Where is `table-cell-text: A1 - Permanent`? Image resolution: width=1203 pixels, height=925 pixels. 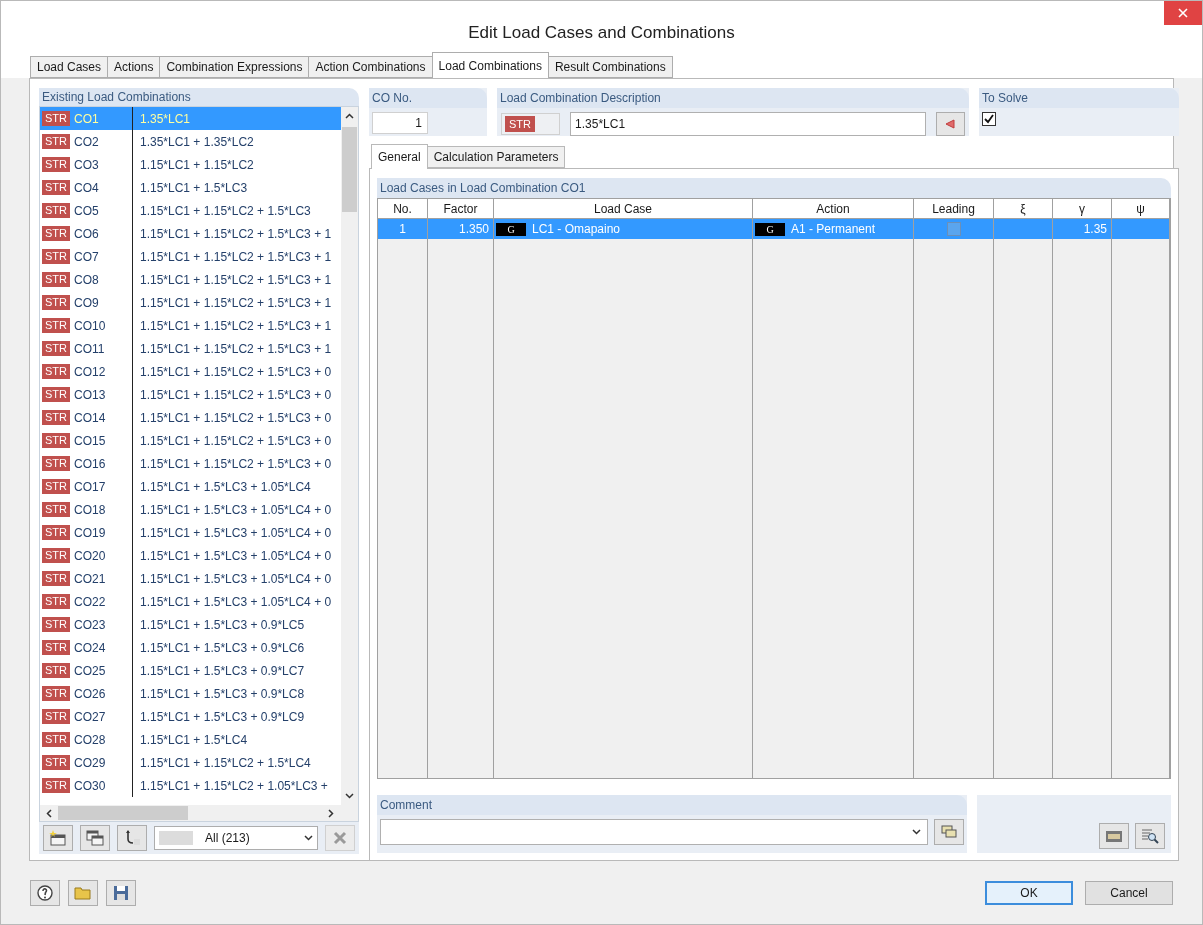 table-cell-text: A1 - Permanent is located at coordinates (833, 230).